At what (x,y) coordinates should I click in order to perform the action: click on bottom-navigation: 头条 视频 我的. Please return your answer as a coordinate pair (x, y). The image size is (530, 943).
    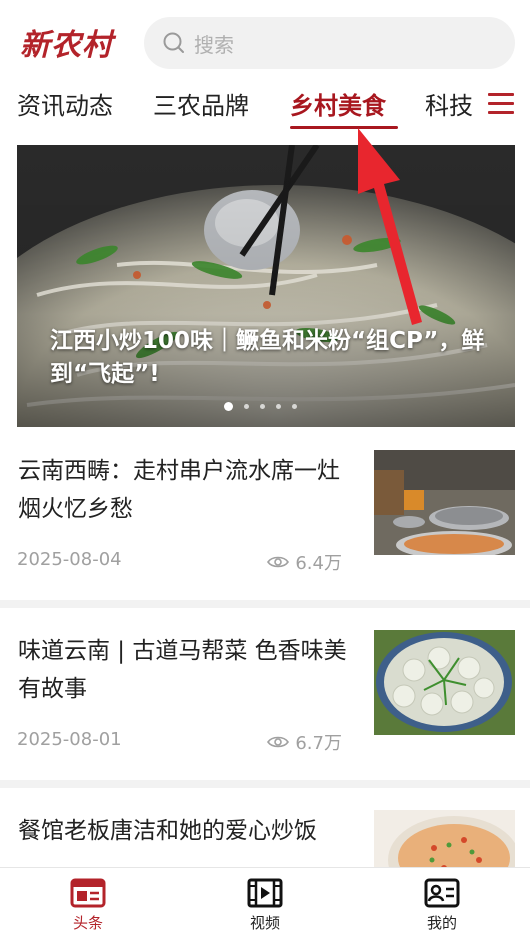
    Looking at the image, I should click on (265, 905).